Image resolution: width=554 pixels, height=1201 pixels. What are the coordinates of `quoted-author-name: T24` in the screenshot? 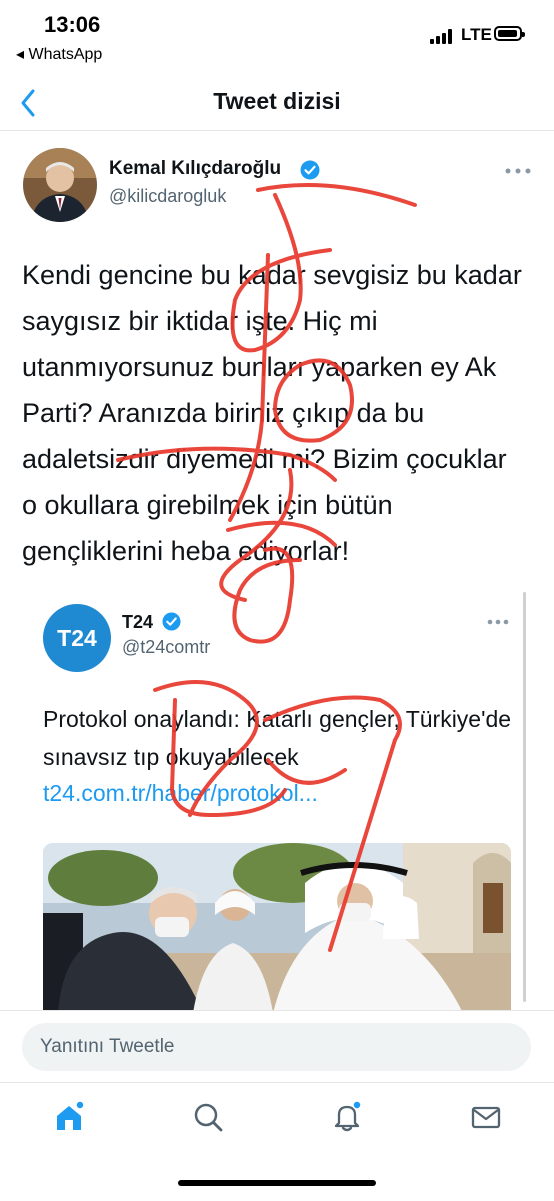 It's located at (137, 622).